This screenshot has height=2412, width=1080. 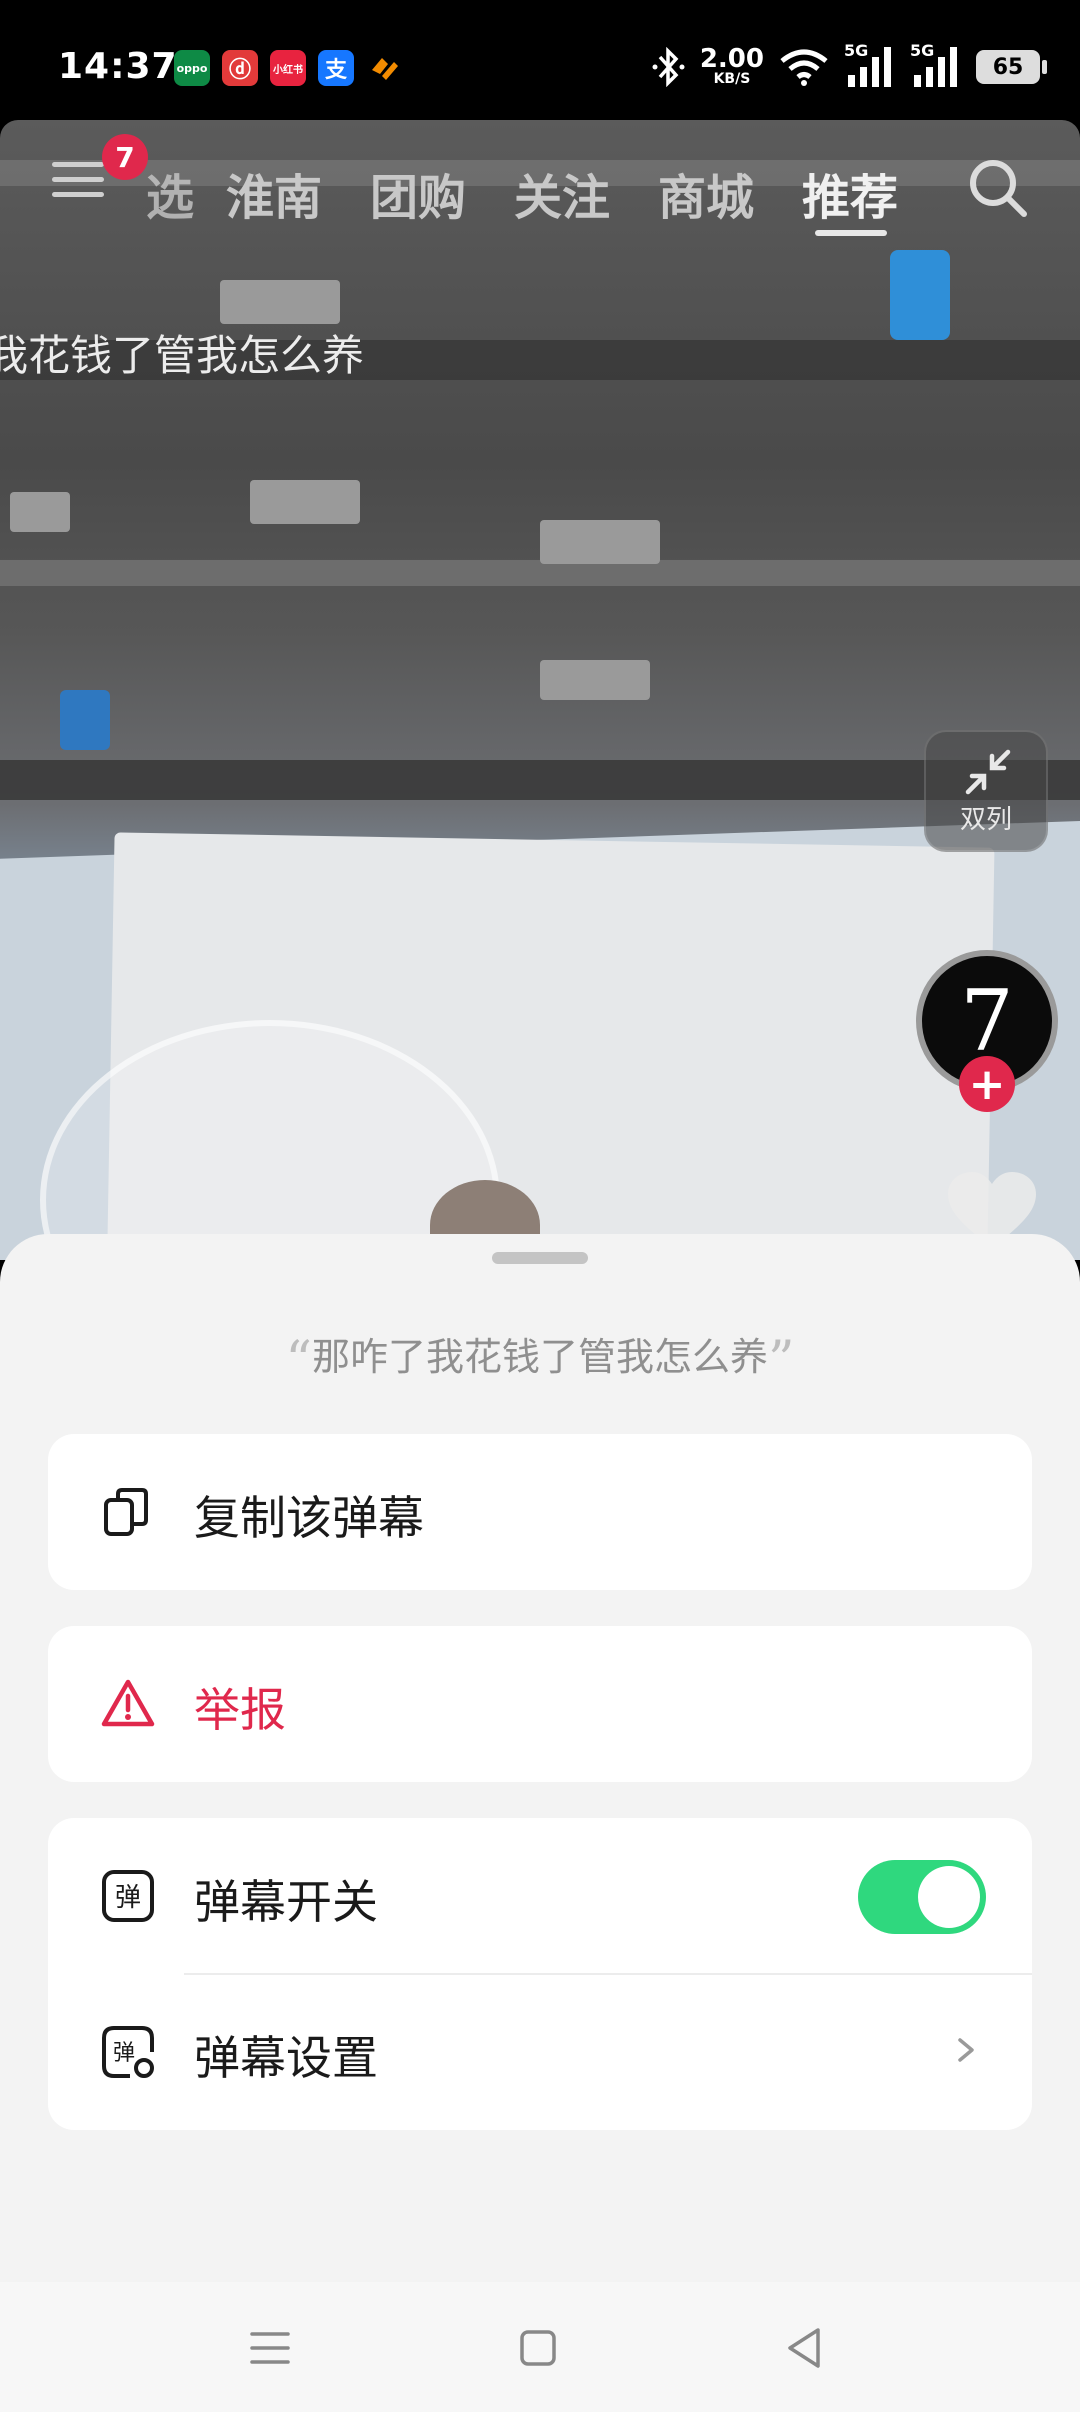 I want to click on report-card: 举报, so click(x=540, y=1704).